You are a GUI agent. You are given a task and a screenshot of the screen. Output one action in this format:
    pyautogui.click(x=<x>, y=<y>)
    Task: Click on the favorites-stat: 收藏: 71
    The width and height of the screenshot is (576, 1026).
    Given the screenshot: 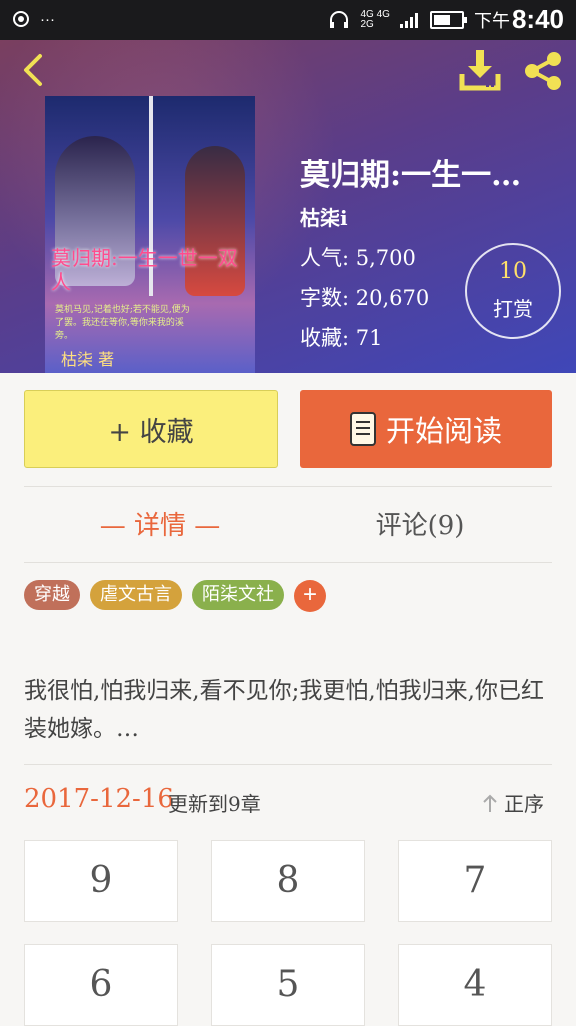 What is the action you would take?
    pyautogui.click(x=341, y=338)
    